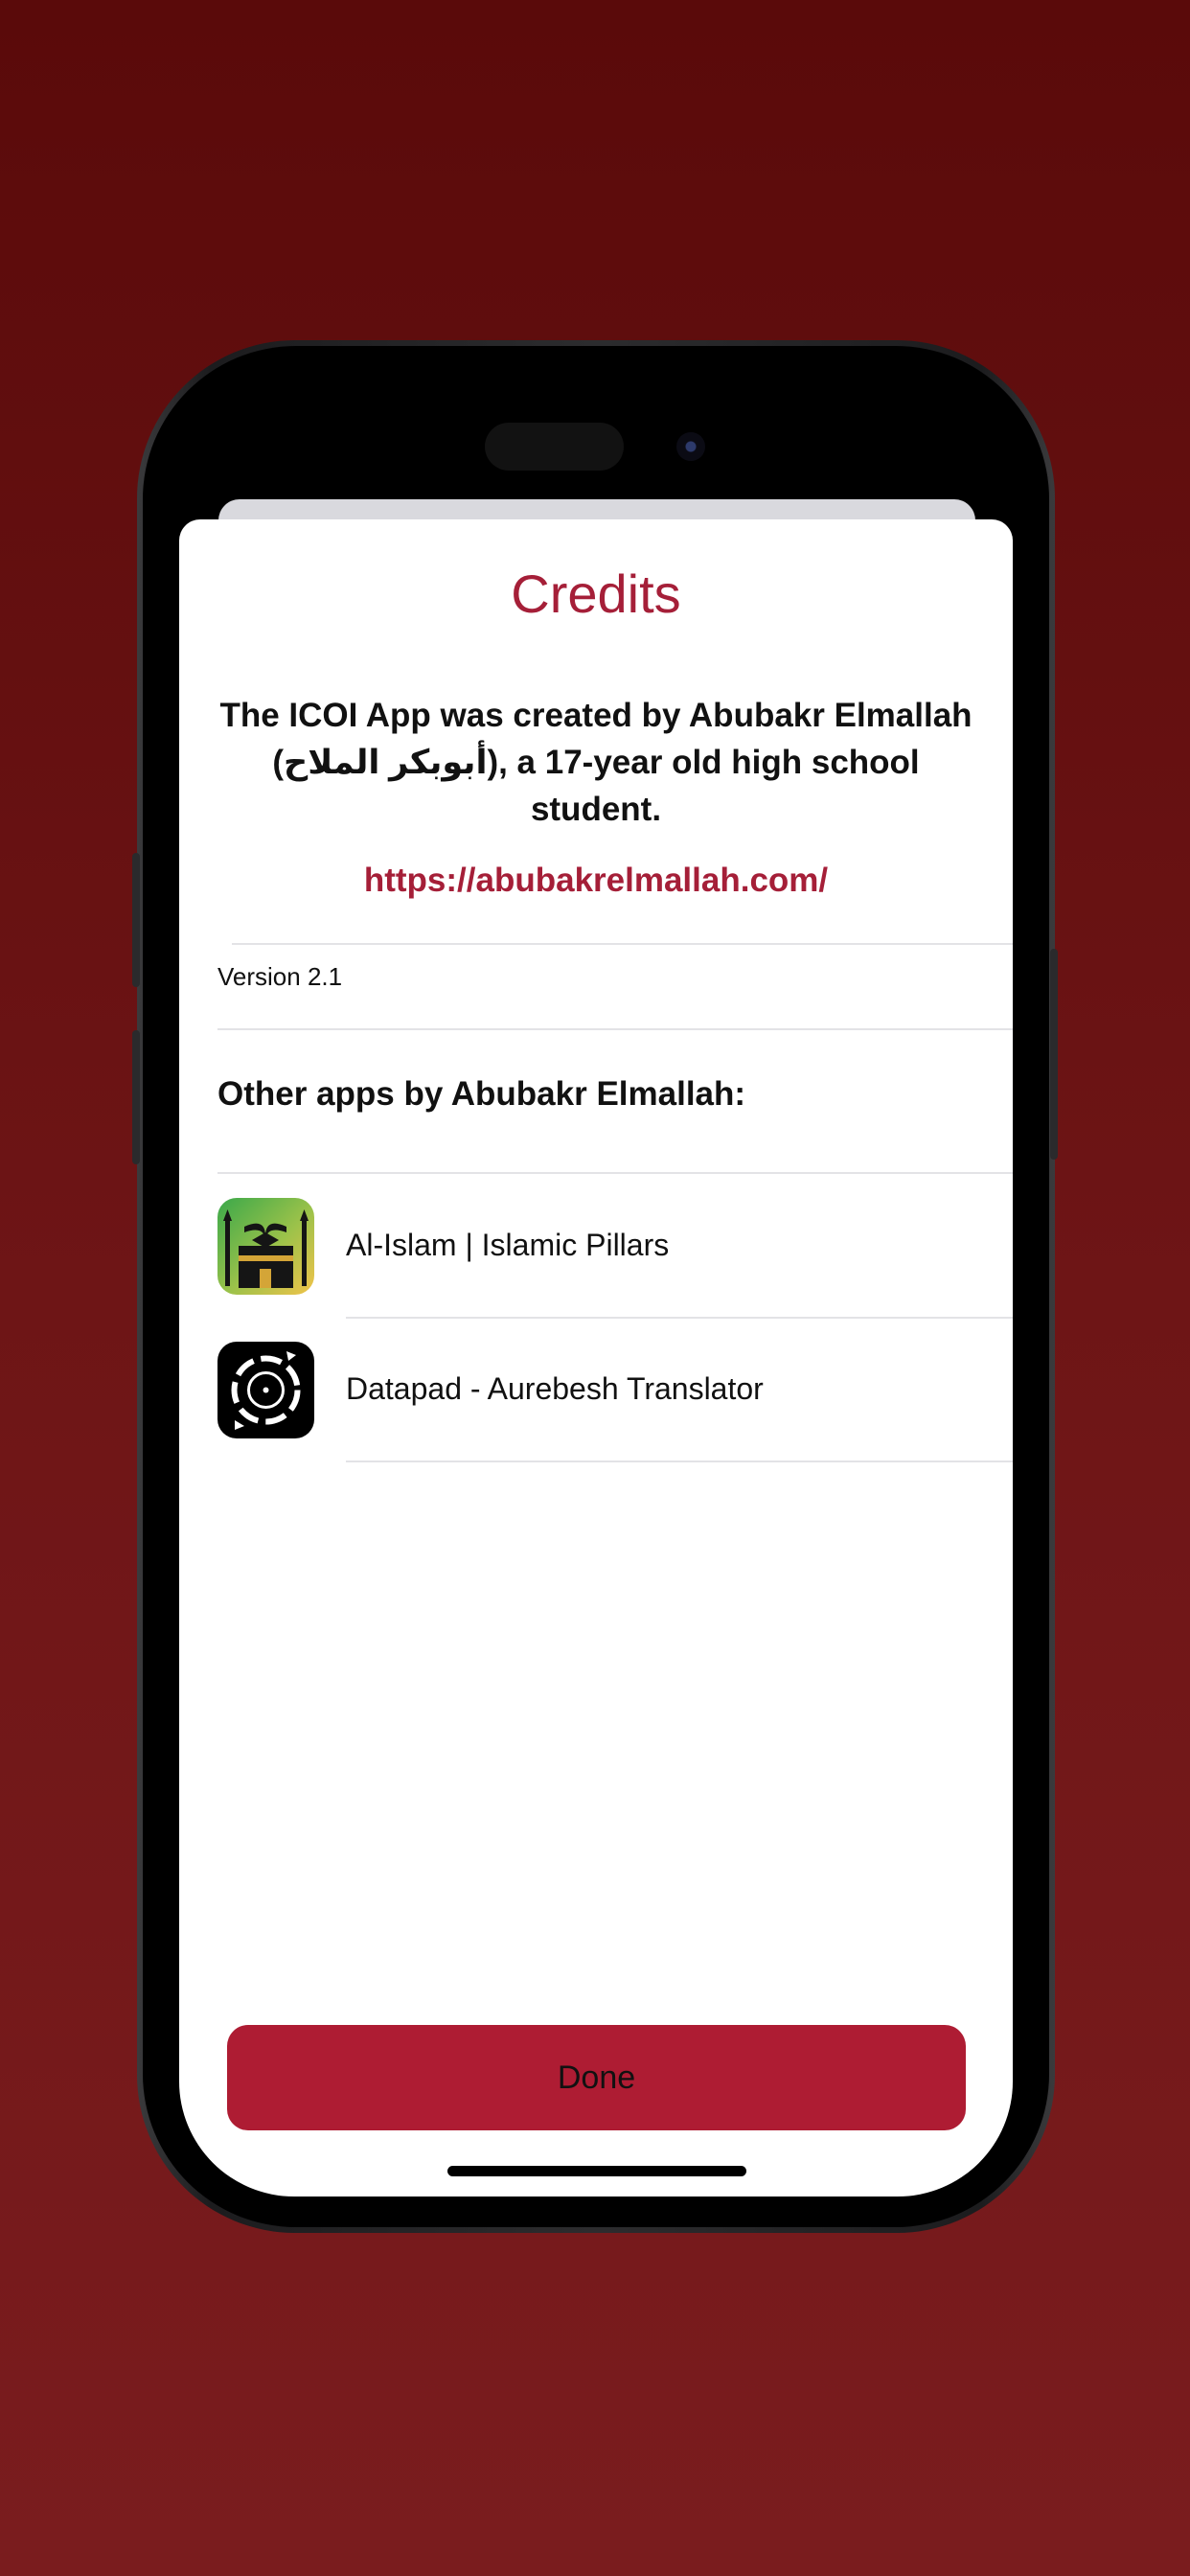 This screenshot has width=1190, height=2576. I want to click on app-row-datapad: Datapad - Aurebesh Translator, so click(615, 1389).